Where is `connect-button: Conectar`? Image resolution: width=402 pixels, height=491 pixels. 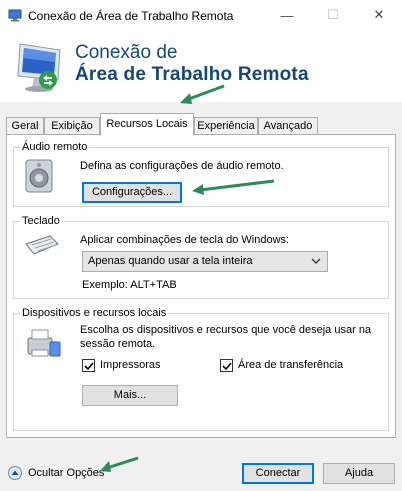 connect-button: Conectar is located at coordinates (278, 473).